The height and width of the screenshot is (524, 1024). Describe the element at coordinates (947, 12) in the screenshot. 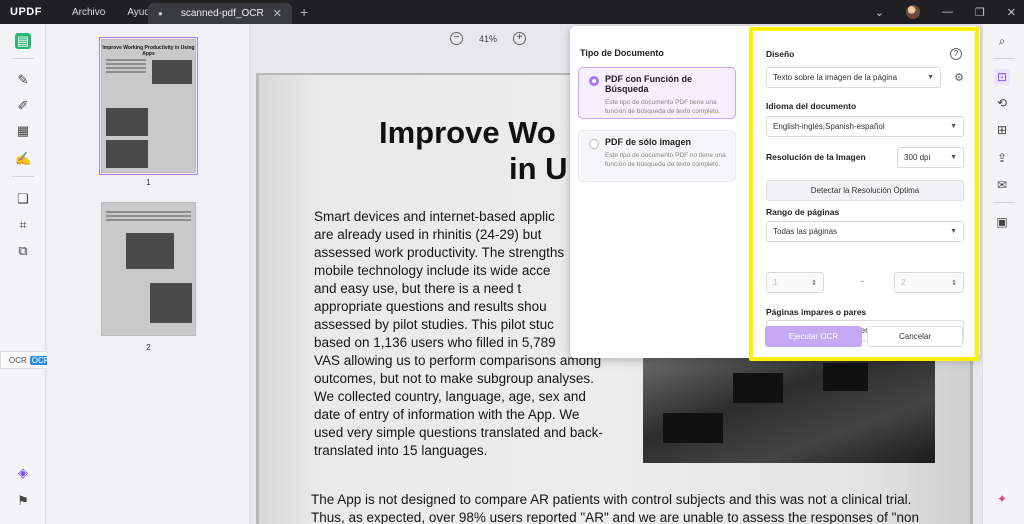

I see `minimize-icon: —` at that location.